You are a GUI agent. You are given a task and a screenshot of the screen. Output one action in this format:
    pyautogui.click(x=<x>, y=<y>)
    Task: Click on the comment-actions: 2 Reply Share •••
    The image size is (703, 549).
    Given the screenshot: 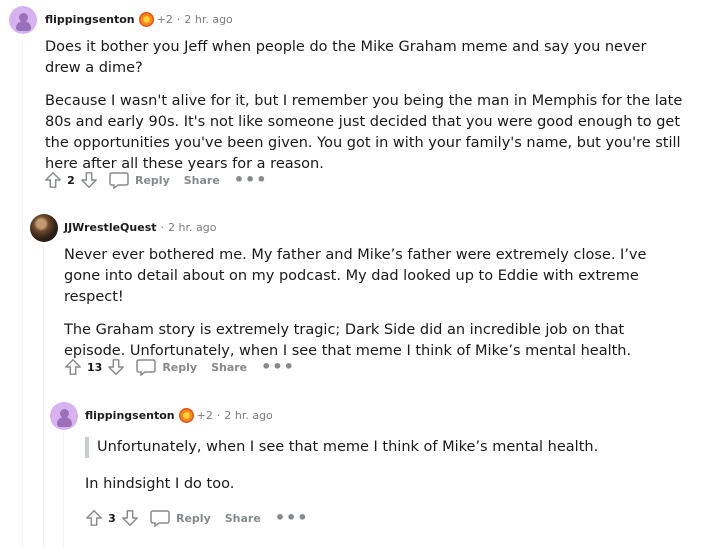 What is the action you would take?
    pyautogui.click(x=155, y=180)
    